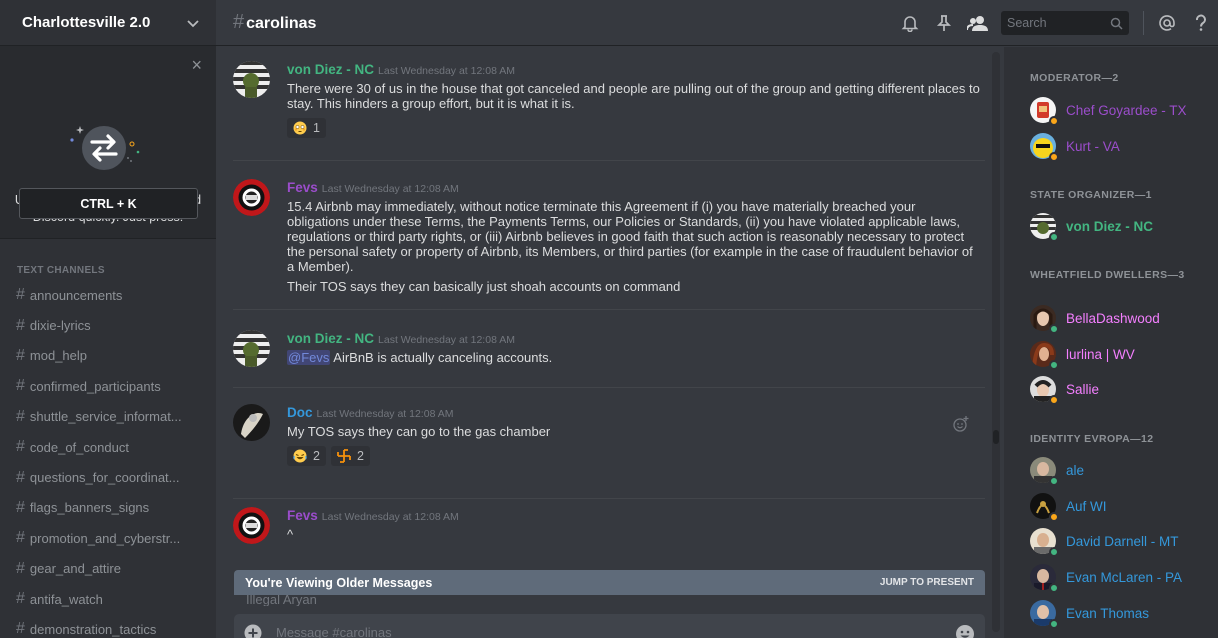  What do you see at coordinates (1093, 146) in the screenshot?
I see `member-name: Kurt - VA` at bounding box center [1093, 146].